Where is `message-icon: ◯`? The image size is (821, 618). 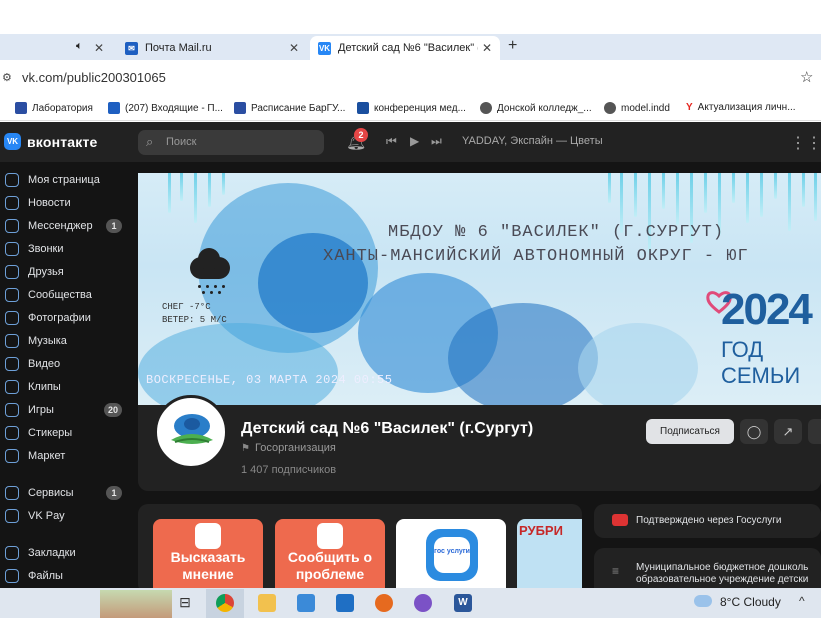 message-icon: ◯ is located at coordinates (754, 431).